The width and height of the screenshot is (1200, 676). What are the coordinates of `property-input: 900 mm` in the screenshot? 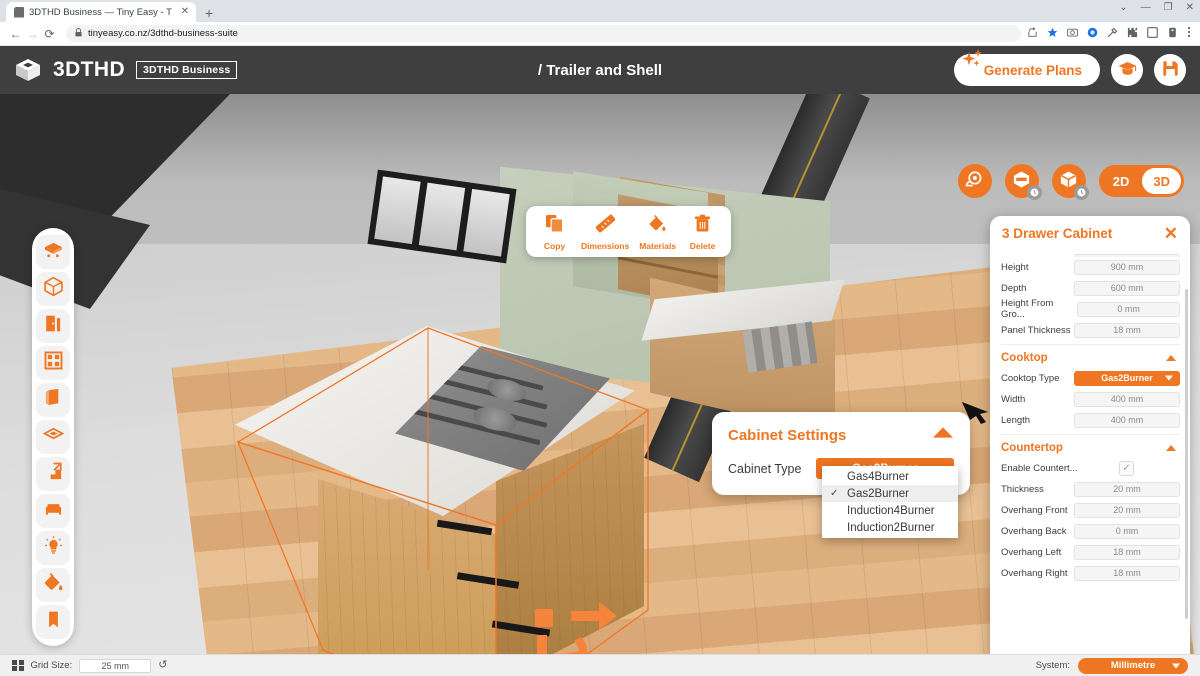 It's located at (1127, 267).